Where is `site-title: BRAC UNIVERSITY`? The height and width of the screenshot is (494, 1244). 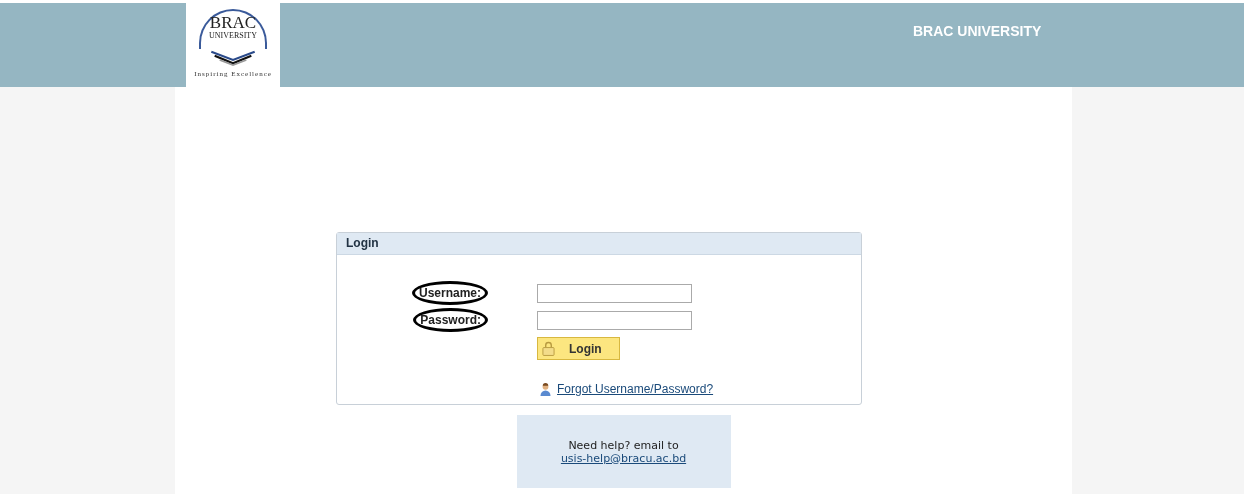
site-title: BRAC UNIVERSITY is located at coordinates (977, 31).